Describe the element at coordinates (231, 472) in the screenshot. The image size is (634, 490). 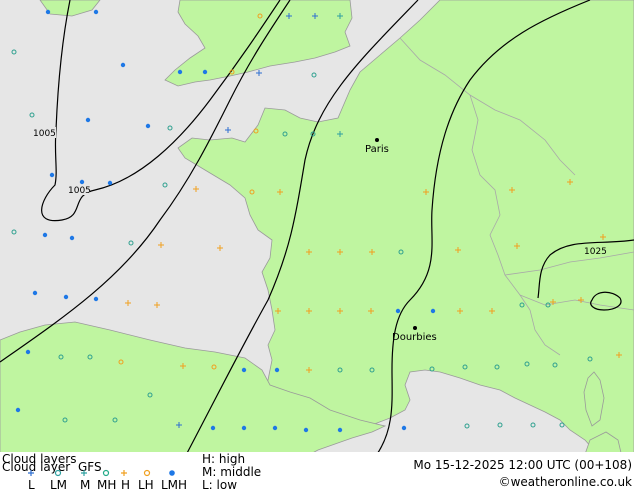
I see `level-middle: M: middle` at that location.